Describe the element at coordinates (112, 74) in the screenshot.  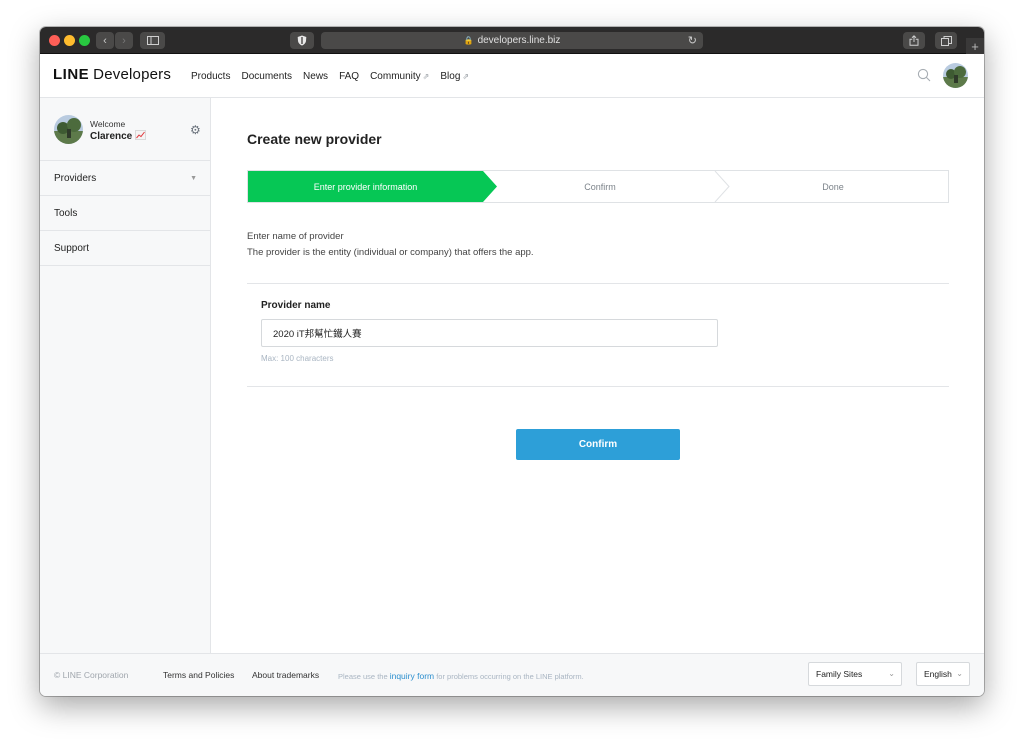
I see `line-developers-logo: LINE Developers` at that location.